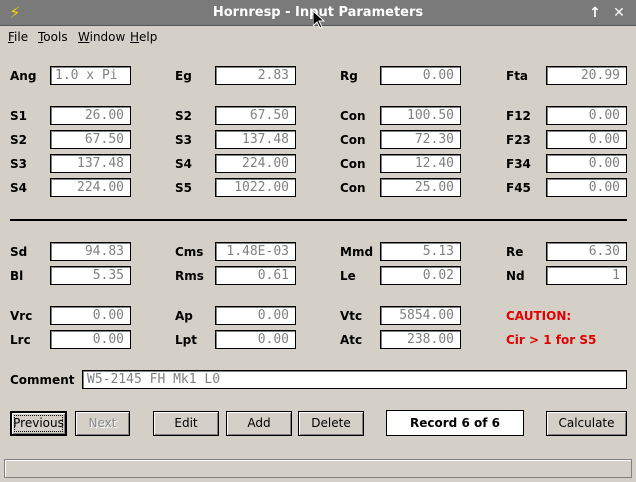 The image size is (636, 482). Describe the element at coordinates (90, 75) in the screenshot. I see `param-field-ang: 1.0 x Pi` at that location.